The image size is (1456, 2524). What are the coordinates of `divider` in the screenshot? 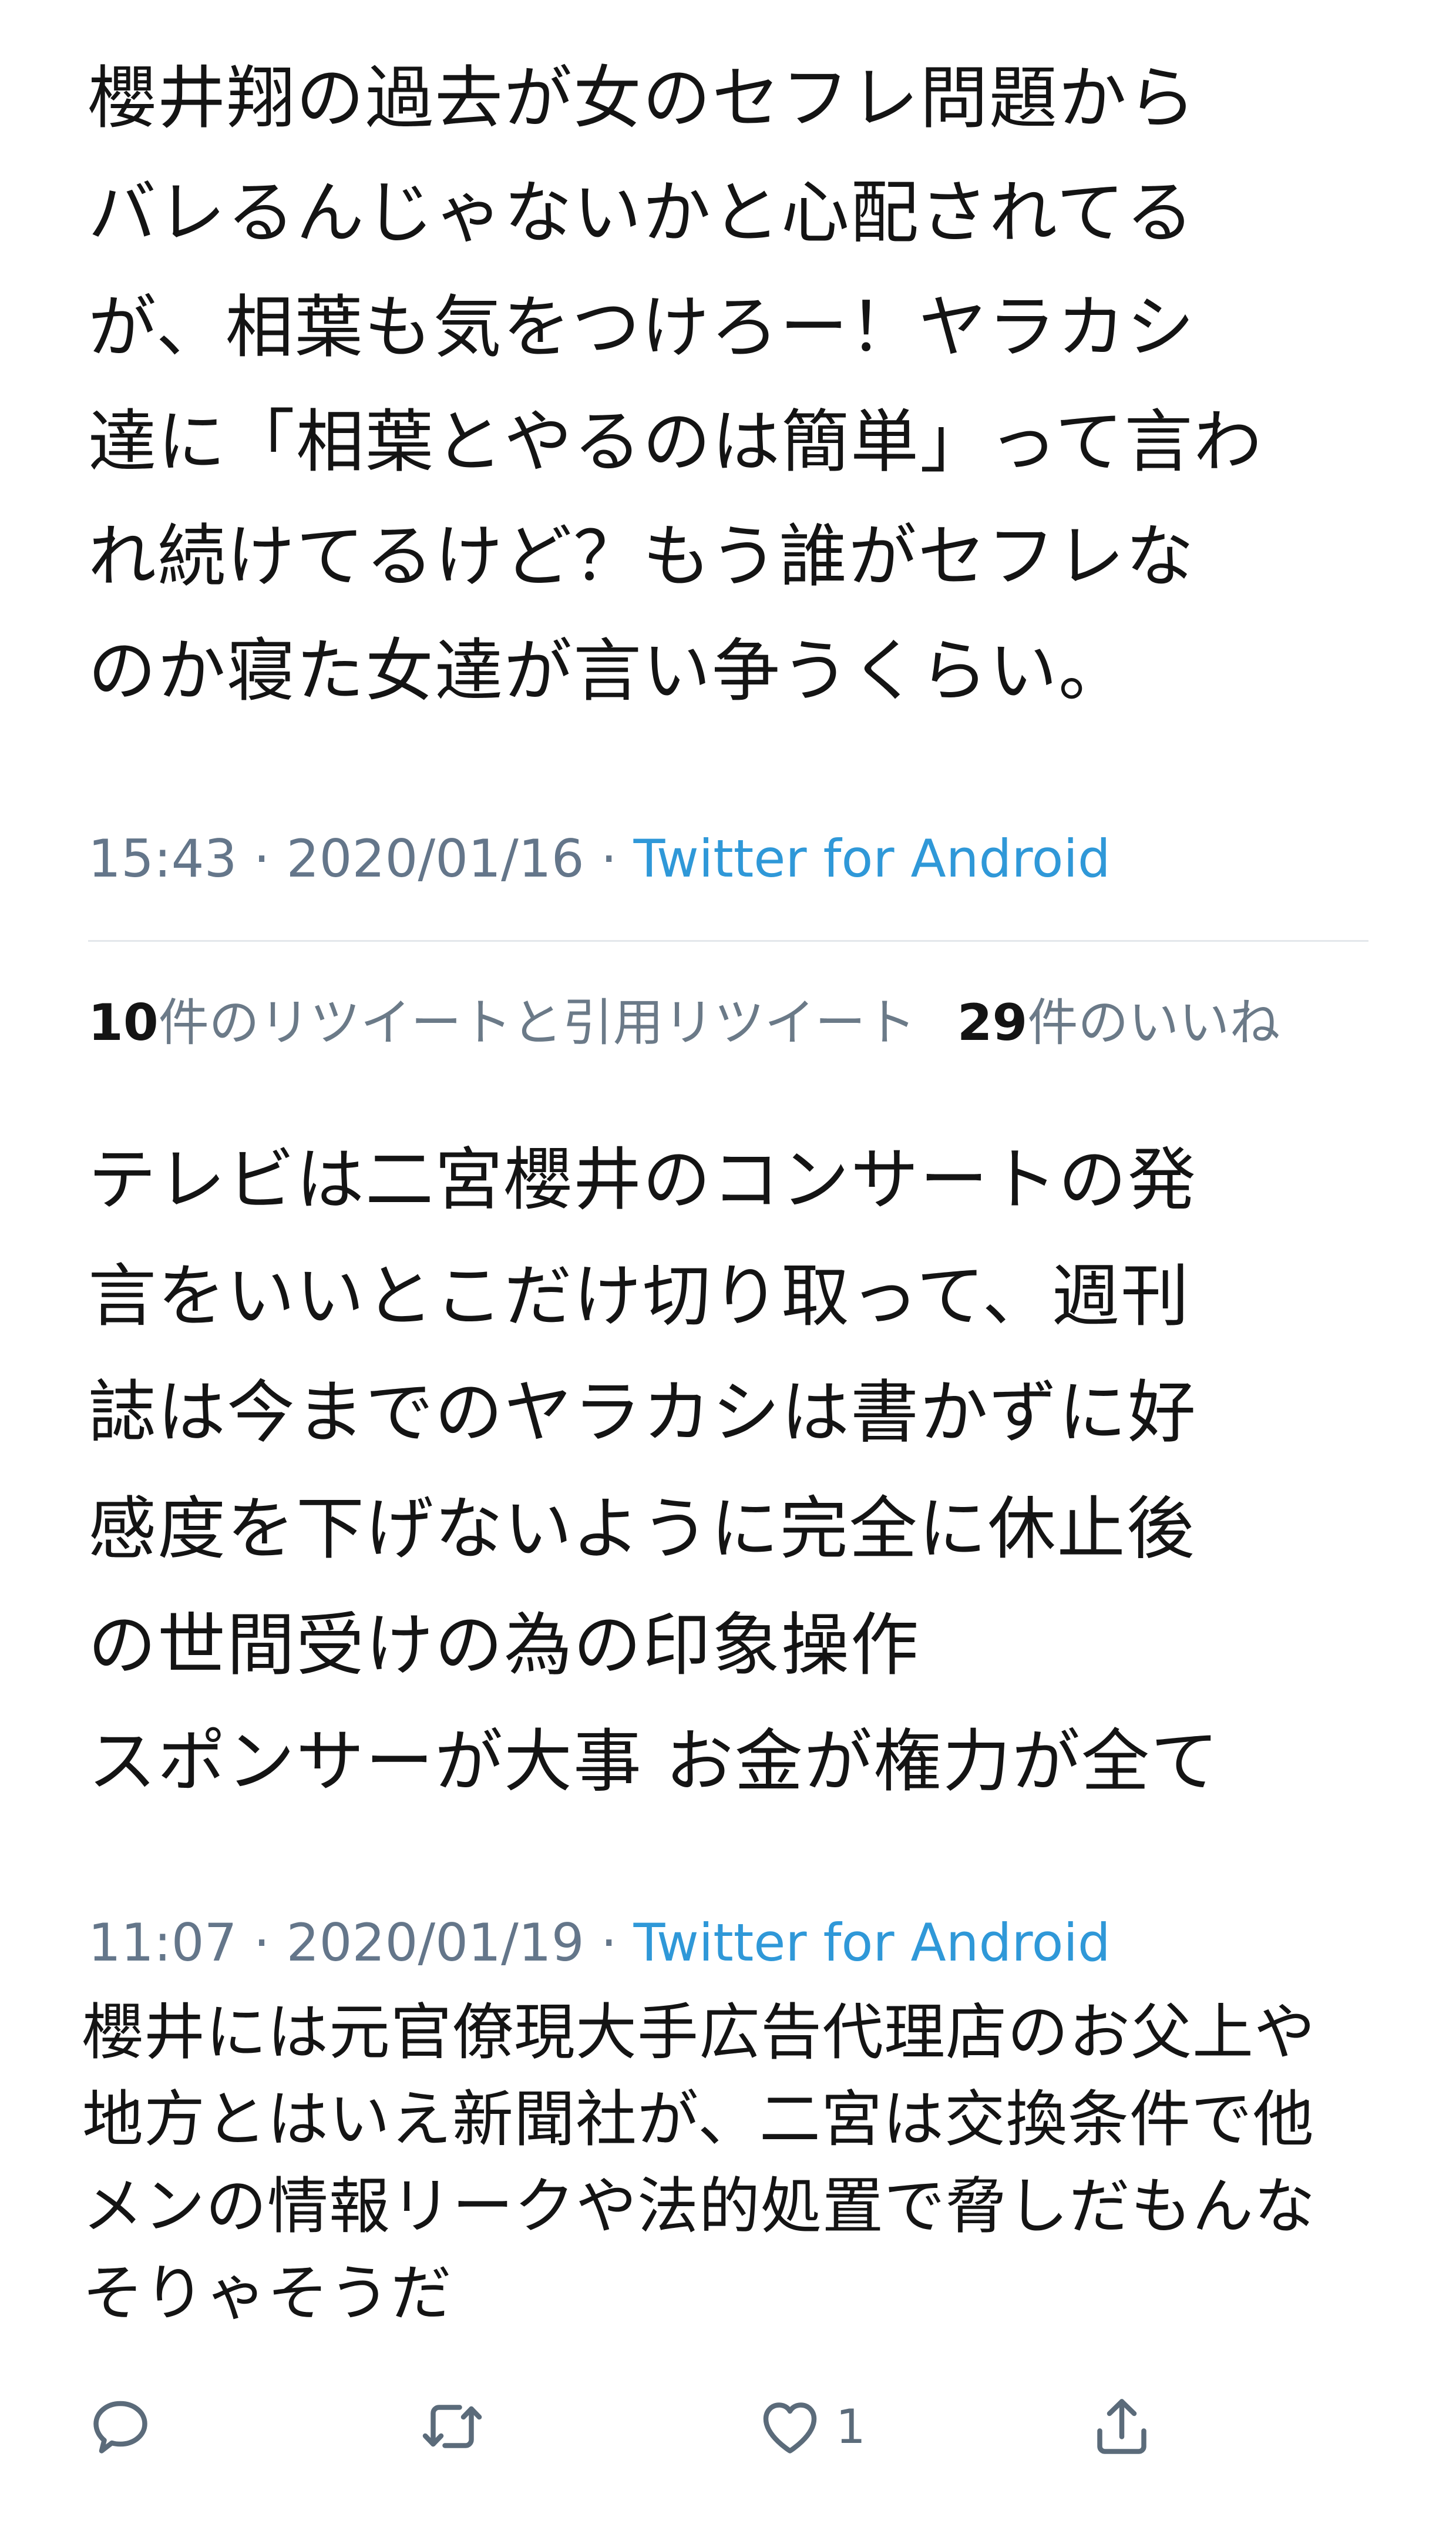 It's located at (728, 941).